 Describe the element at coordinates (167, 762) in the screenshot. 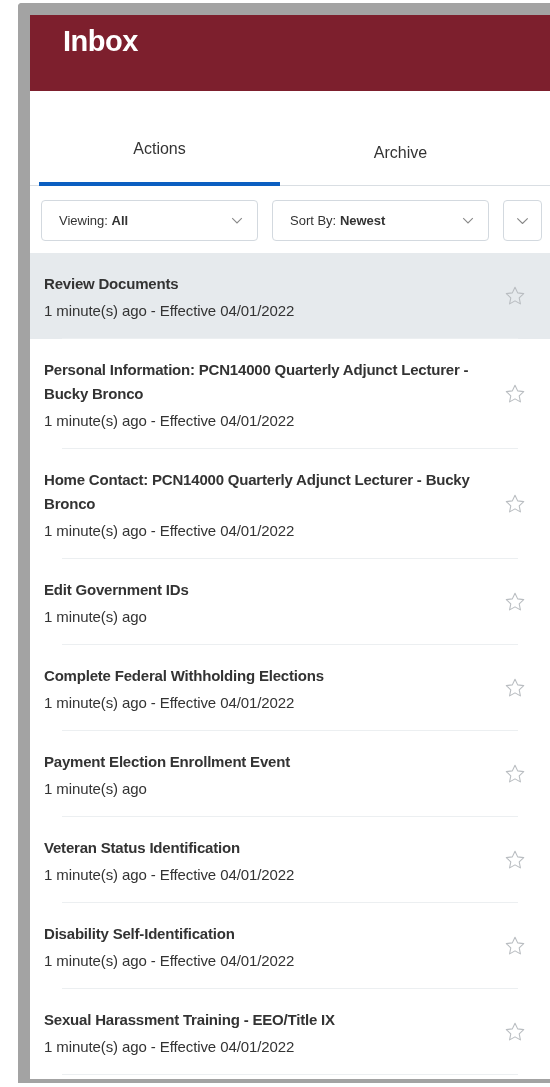

I see `item-title: Payment Election Enrollment Event` at that location.